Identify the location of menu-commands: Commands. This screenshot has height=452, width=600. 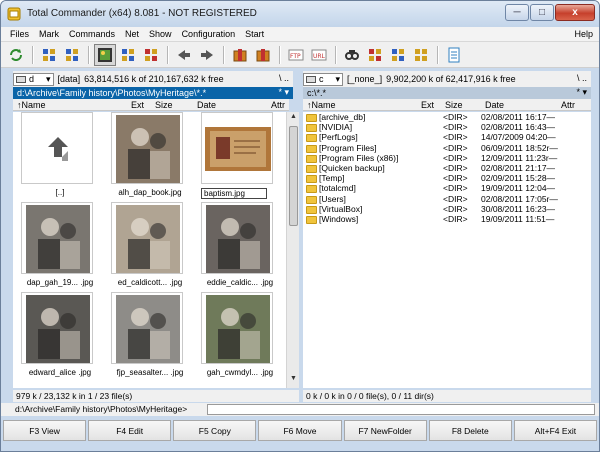
(92, 34).